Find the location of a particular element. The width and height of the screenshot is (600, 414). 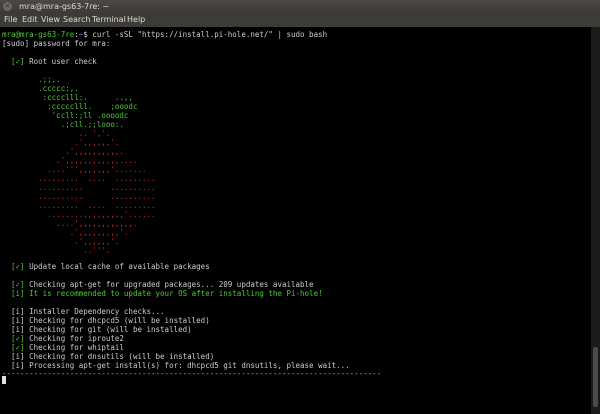

scrollbar is located at coordinates (595, 220).